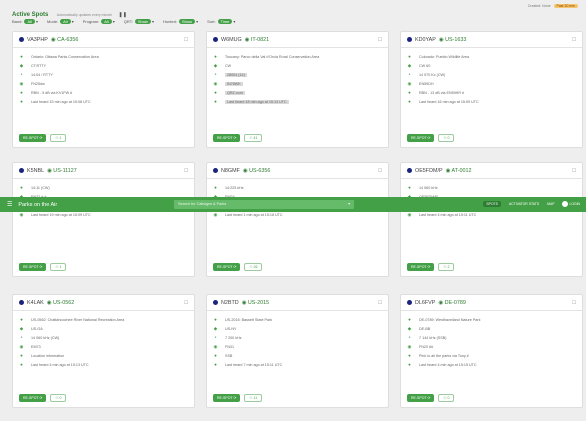 The image size is (586, 421). What do you see at coordinates (60, 21) in the screenshot?
I see `filter-mode: Mode: All ▾` at bounding box center [60, 21].